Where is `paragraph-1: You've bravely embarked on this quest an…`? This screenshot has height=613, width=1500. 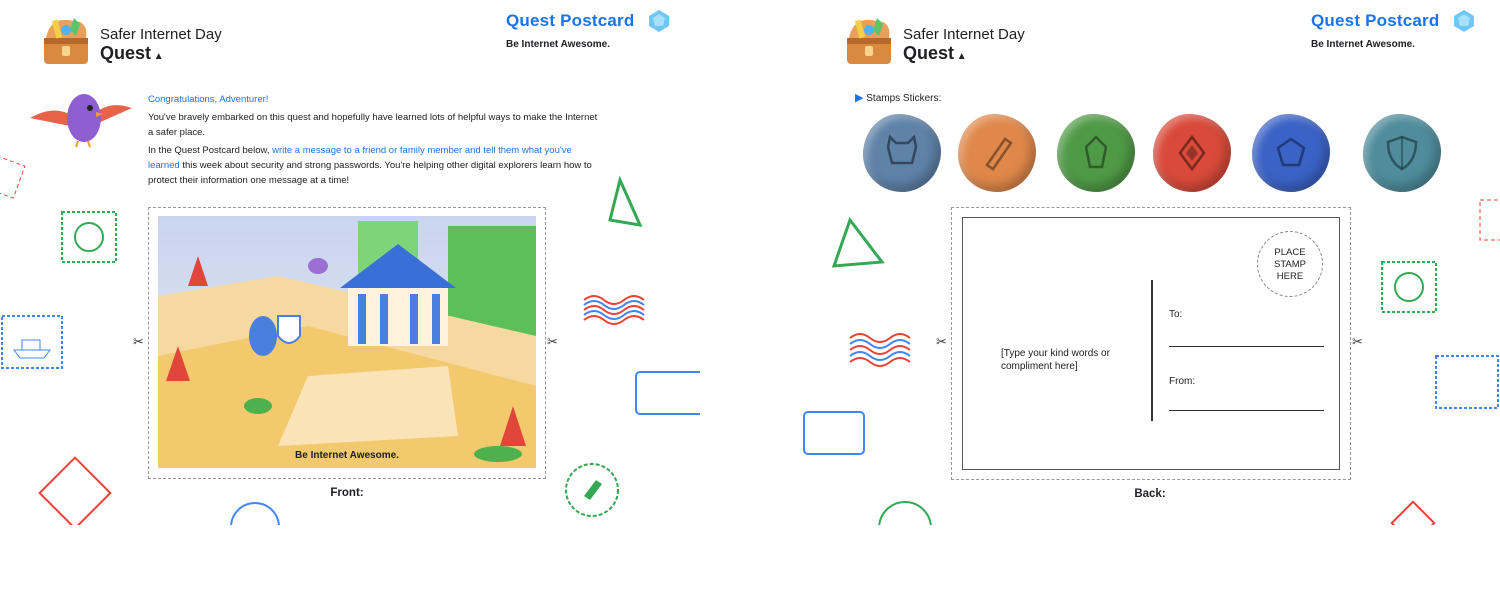
paragraph-1: You've bravely embarked on this quest an… is located at coordinates (373, 125).